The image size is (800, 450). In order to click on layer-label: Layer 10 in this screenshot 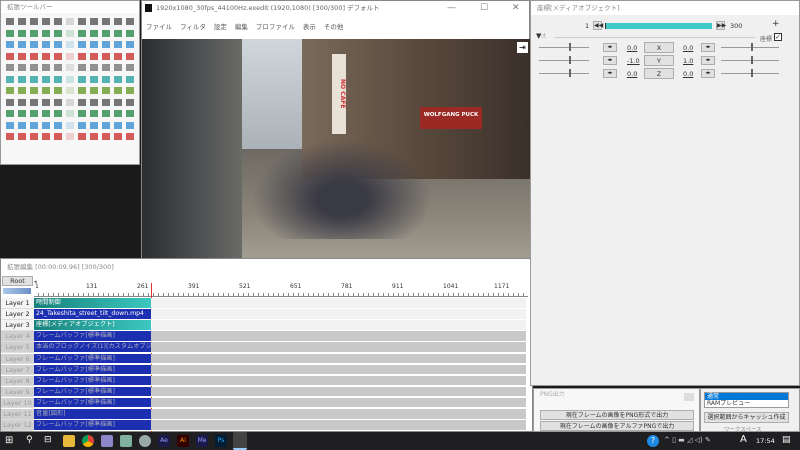, I will do `click(17, 403)`.